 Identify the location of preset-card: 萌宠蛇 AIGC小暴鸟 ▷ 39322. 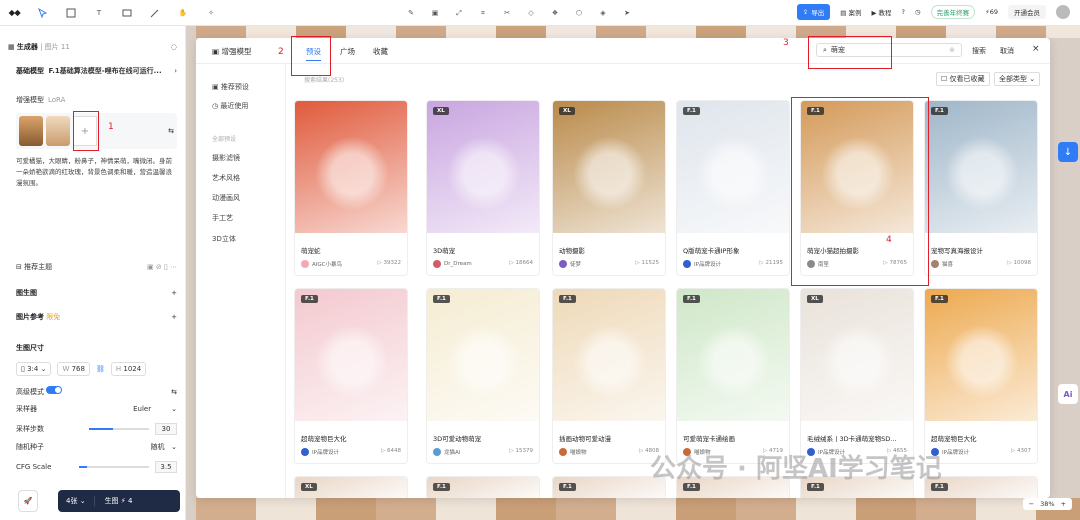
(351, 188).